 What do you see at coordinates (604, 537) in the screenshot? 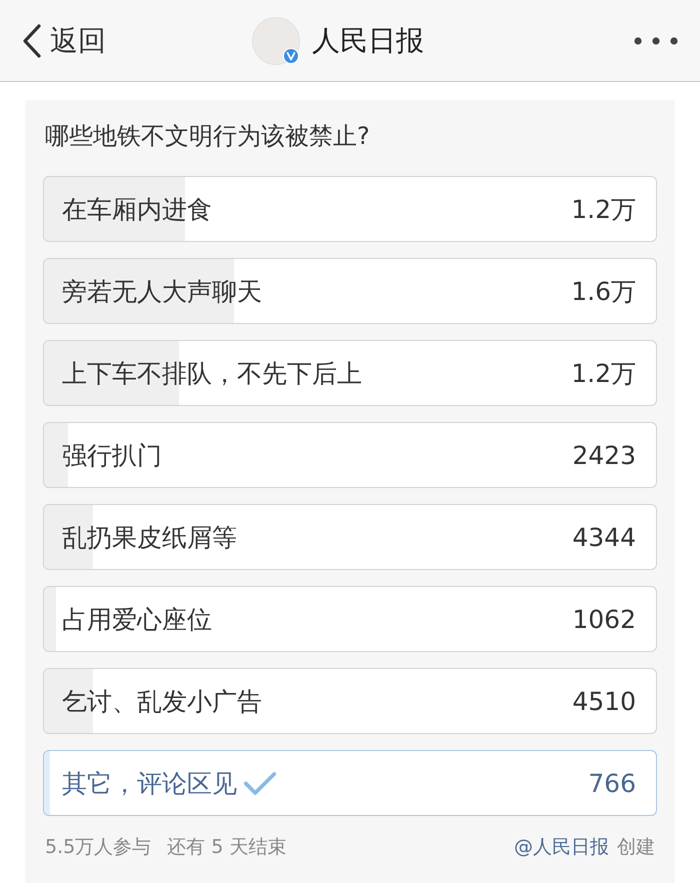
I see `vote-count: 4344` at bounding box center [604, 537].